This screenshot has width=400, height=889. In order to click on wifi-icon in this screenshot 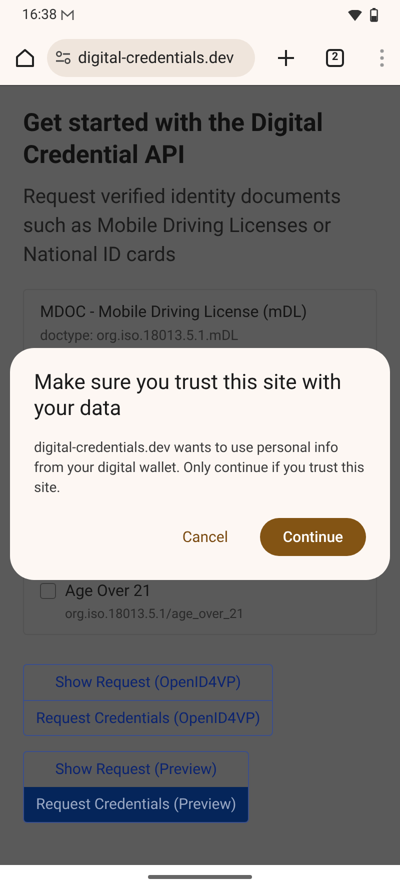, I will do `click(355, 15)`.